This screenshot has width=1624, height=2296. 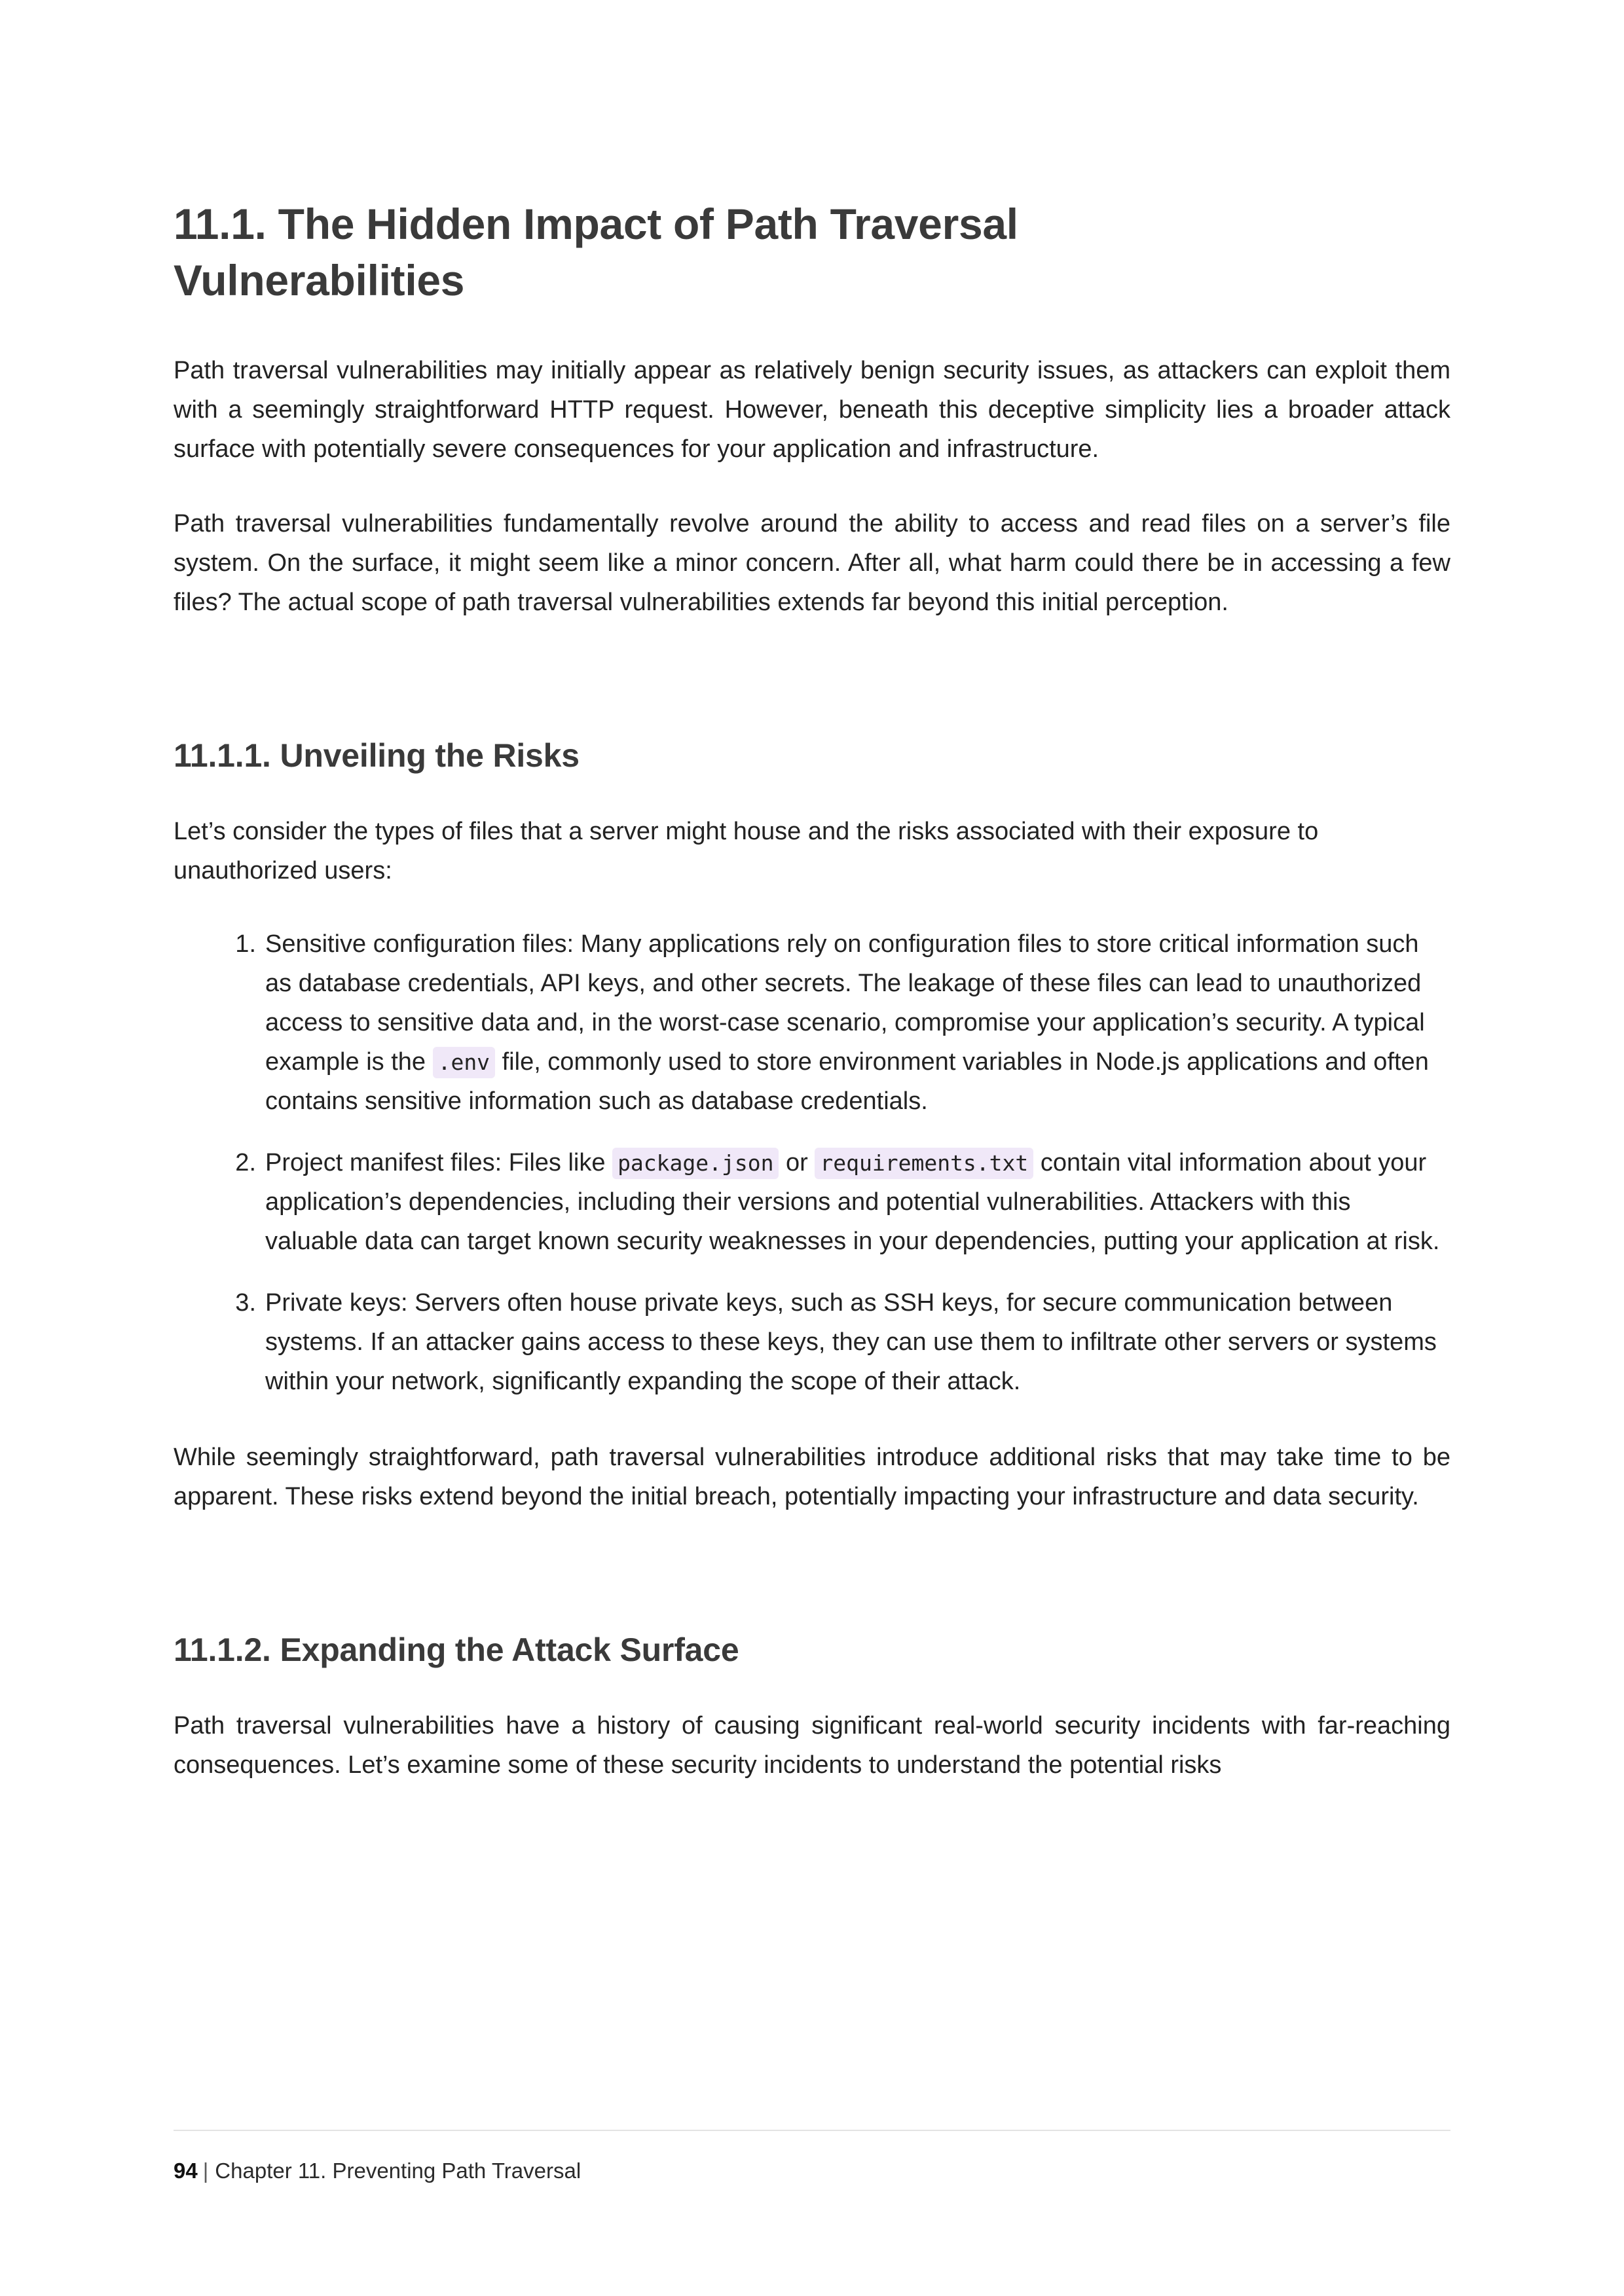 I want to click on list-item-text-part: Project manifest files: Files like, so click(x=439, y=1162).